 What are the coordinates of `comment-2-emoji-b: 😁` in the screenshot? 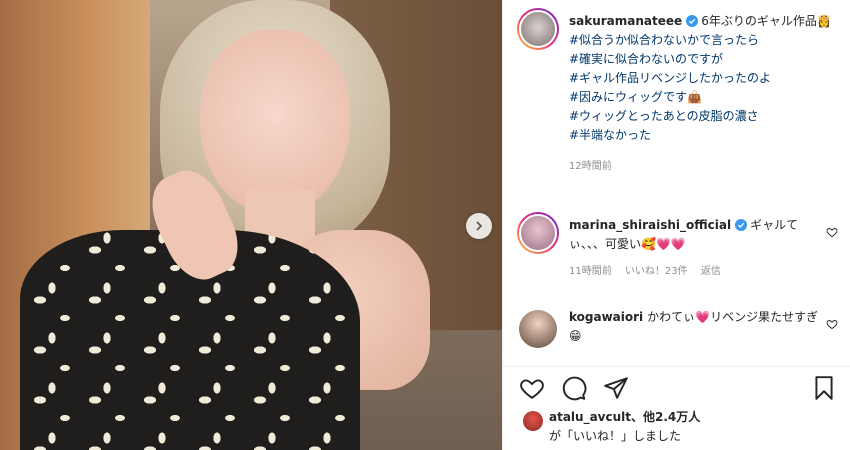 It's located at (575, 336).